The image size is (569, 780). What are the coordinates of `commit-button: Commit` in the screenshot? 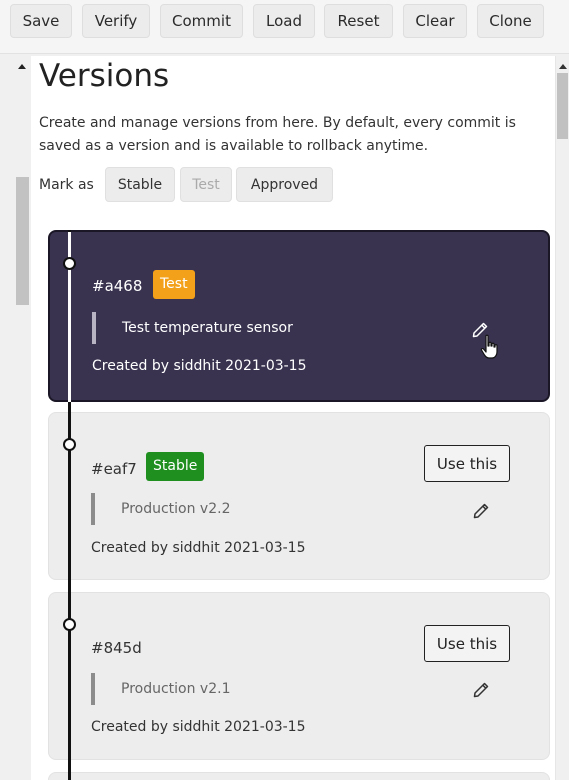 It's located at (201, 21).